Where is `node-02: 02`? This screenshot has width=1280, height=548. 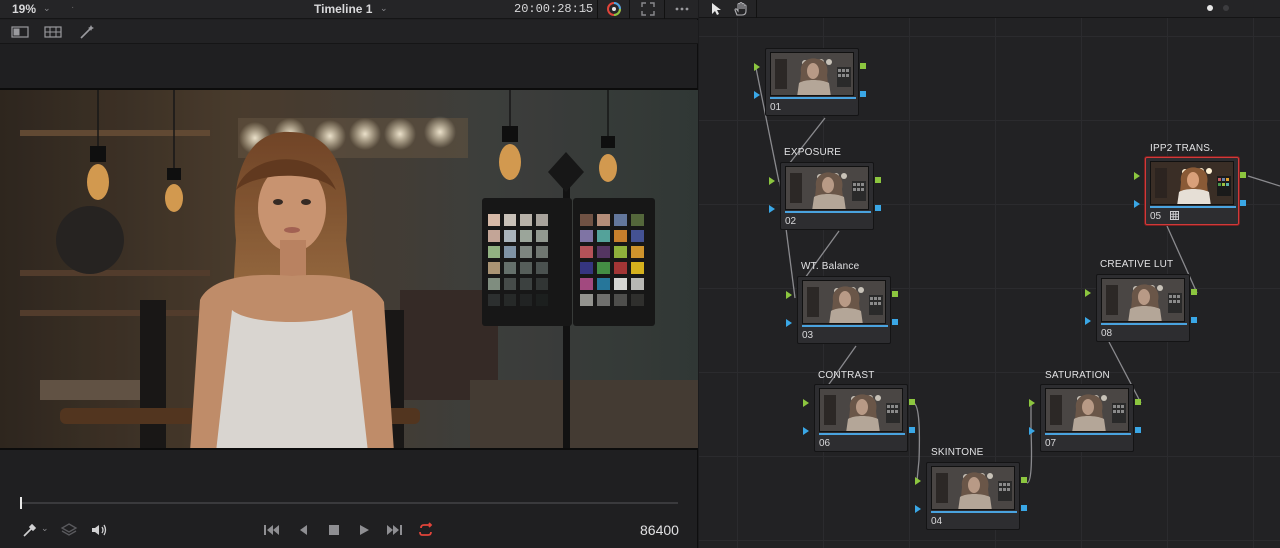 node-02: 02 is located at coordinates (825, 196).